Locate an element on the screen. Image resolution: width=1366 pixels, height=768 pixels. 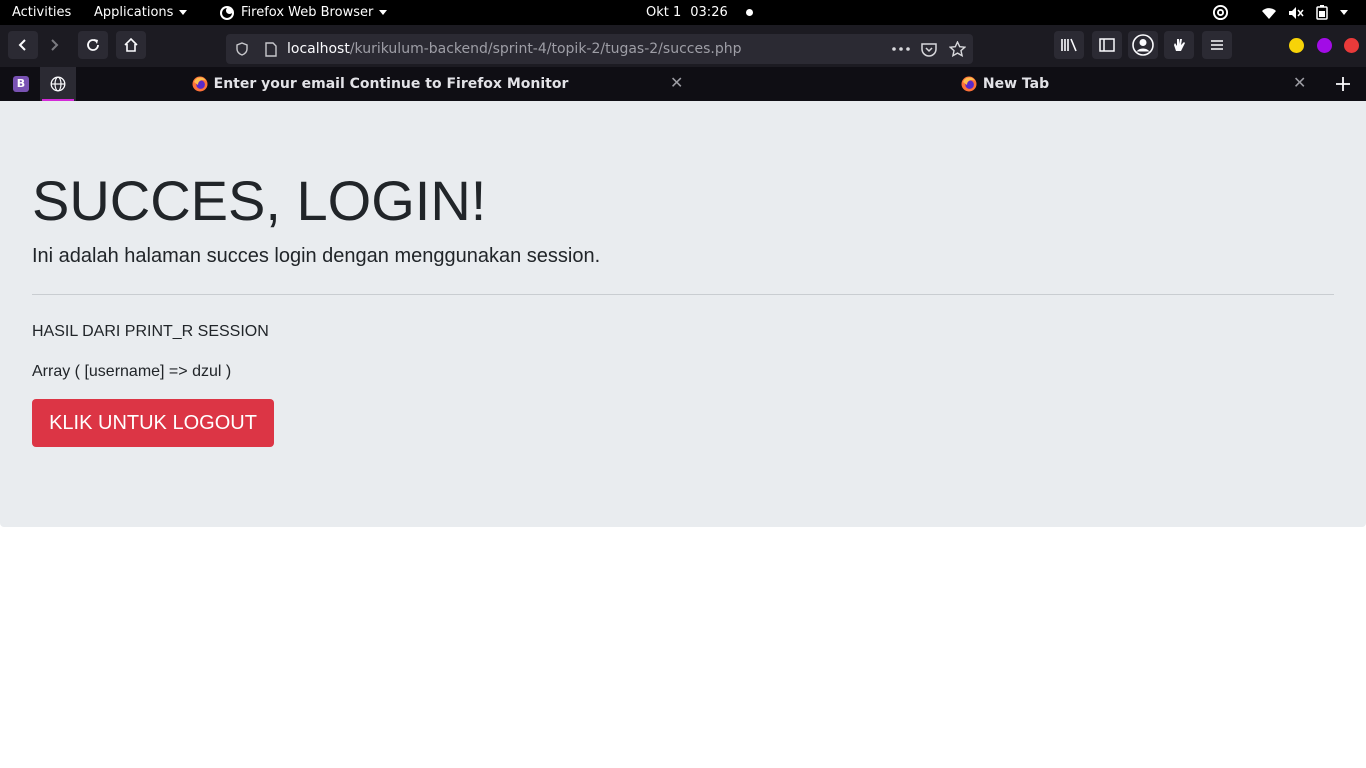
home-icon is located at coordinates (131, 44).